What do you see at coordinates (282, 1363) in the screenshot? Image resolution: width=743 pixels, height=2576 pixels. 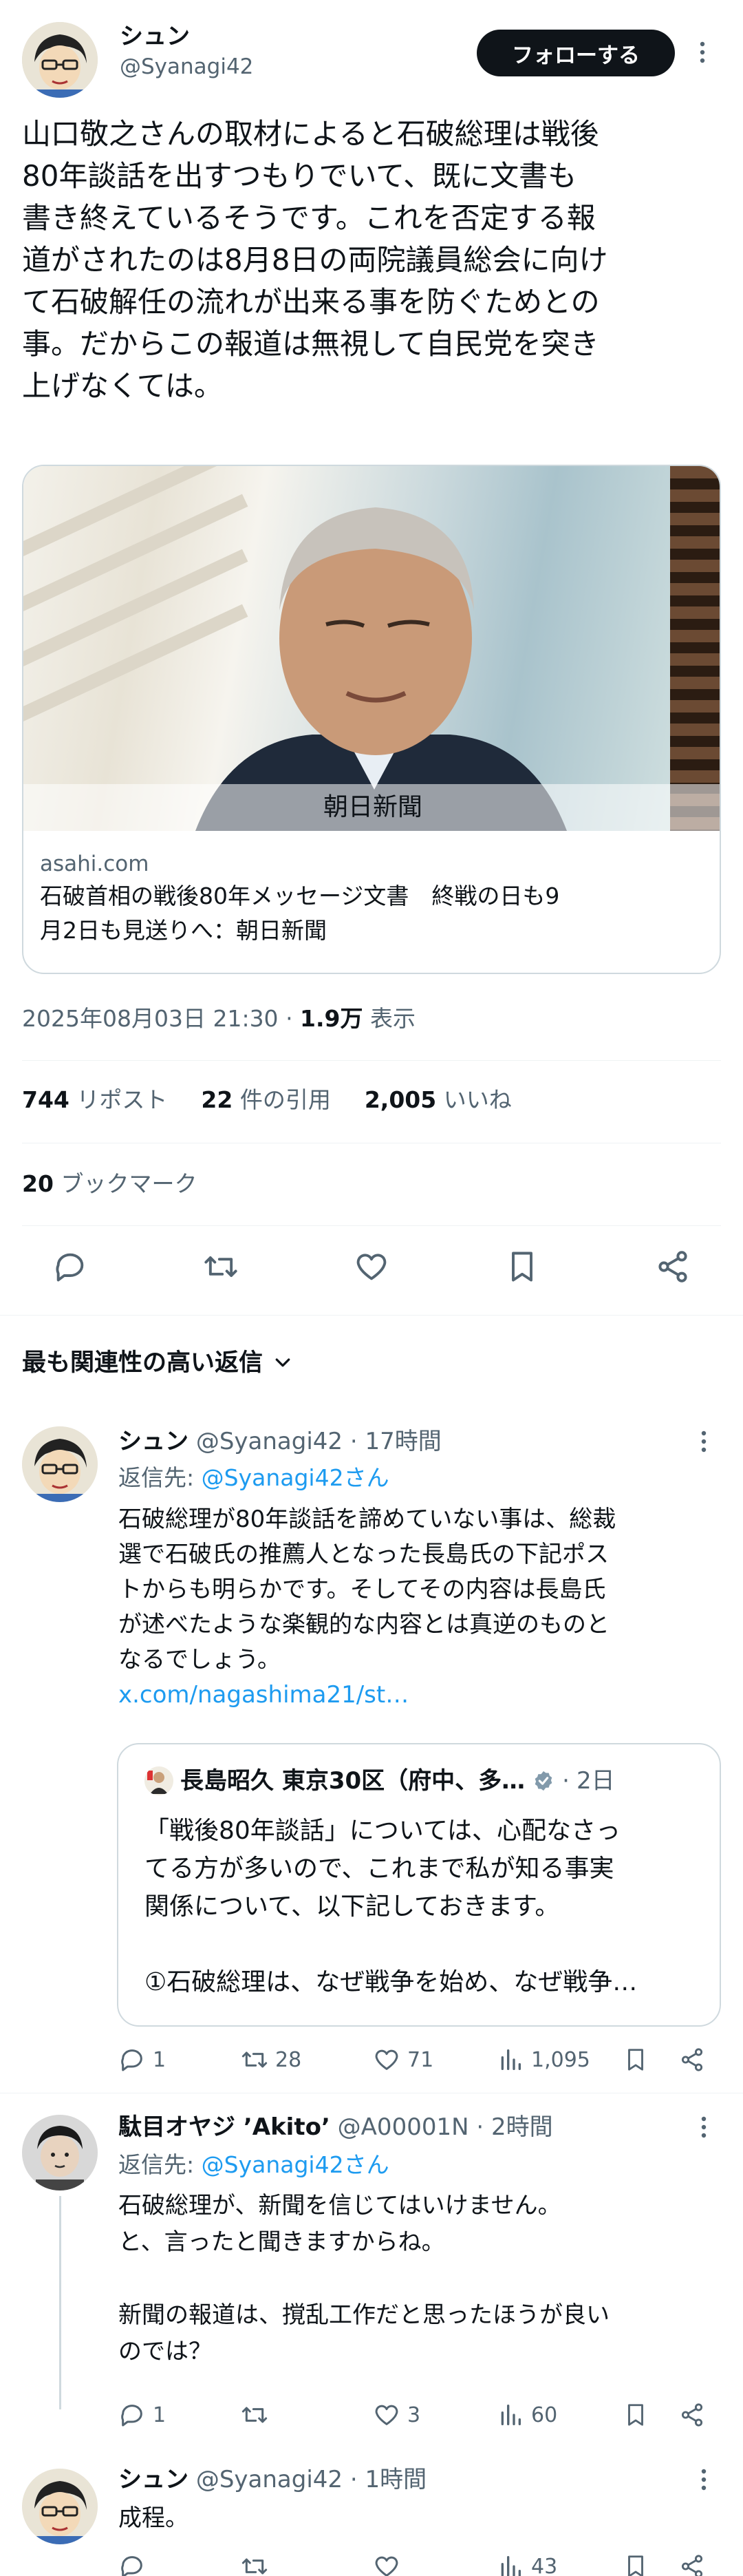 I see `chevron-down-icon` at bounding box center [282, 1363].